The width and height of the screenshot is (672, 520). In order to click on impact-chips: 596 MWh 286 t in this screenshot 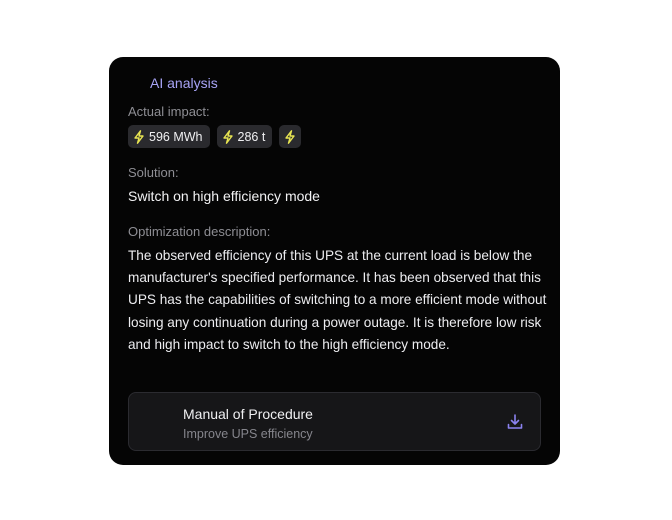, I will do `click(215, 136)`.